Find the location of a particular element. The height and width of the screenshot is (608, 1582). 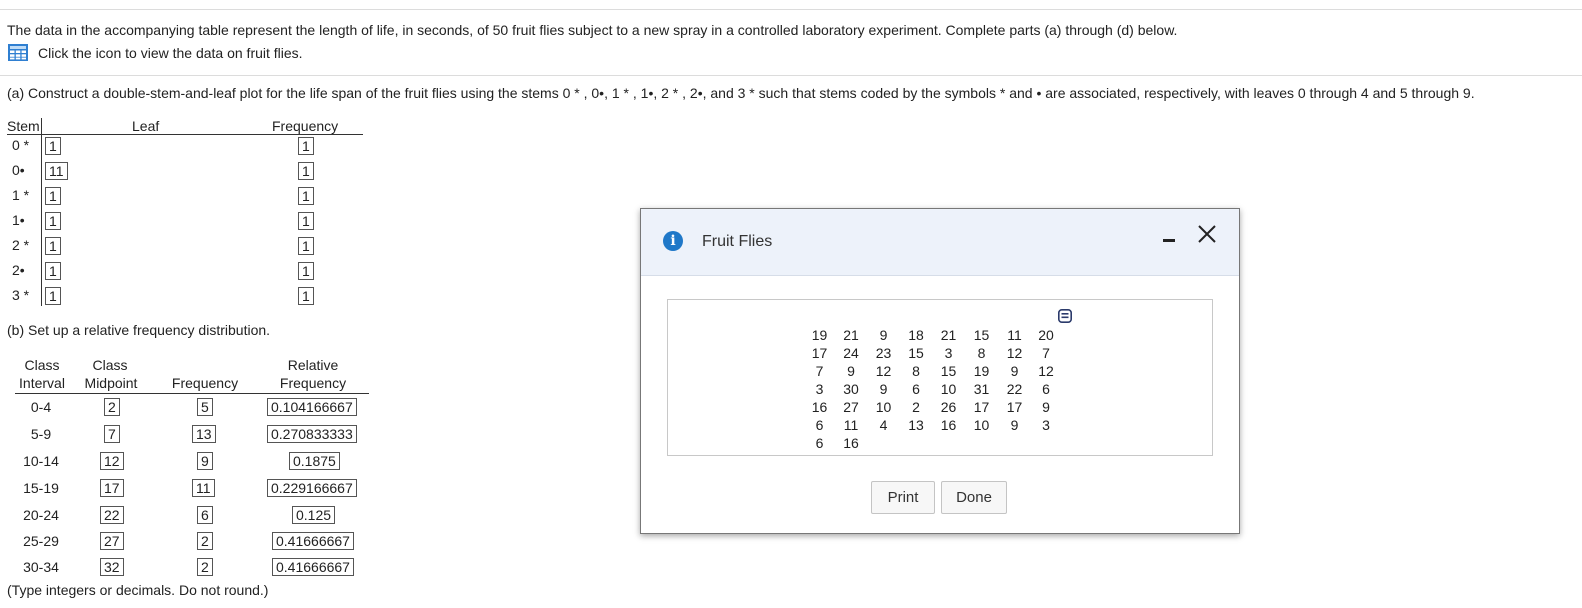

data-row: 19 21 9 18 21 15 11 20 is located at coordinates (932, 335).